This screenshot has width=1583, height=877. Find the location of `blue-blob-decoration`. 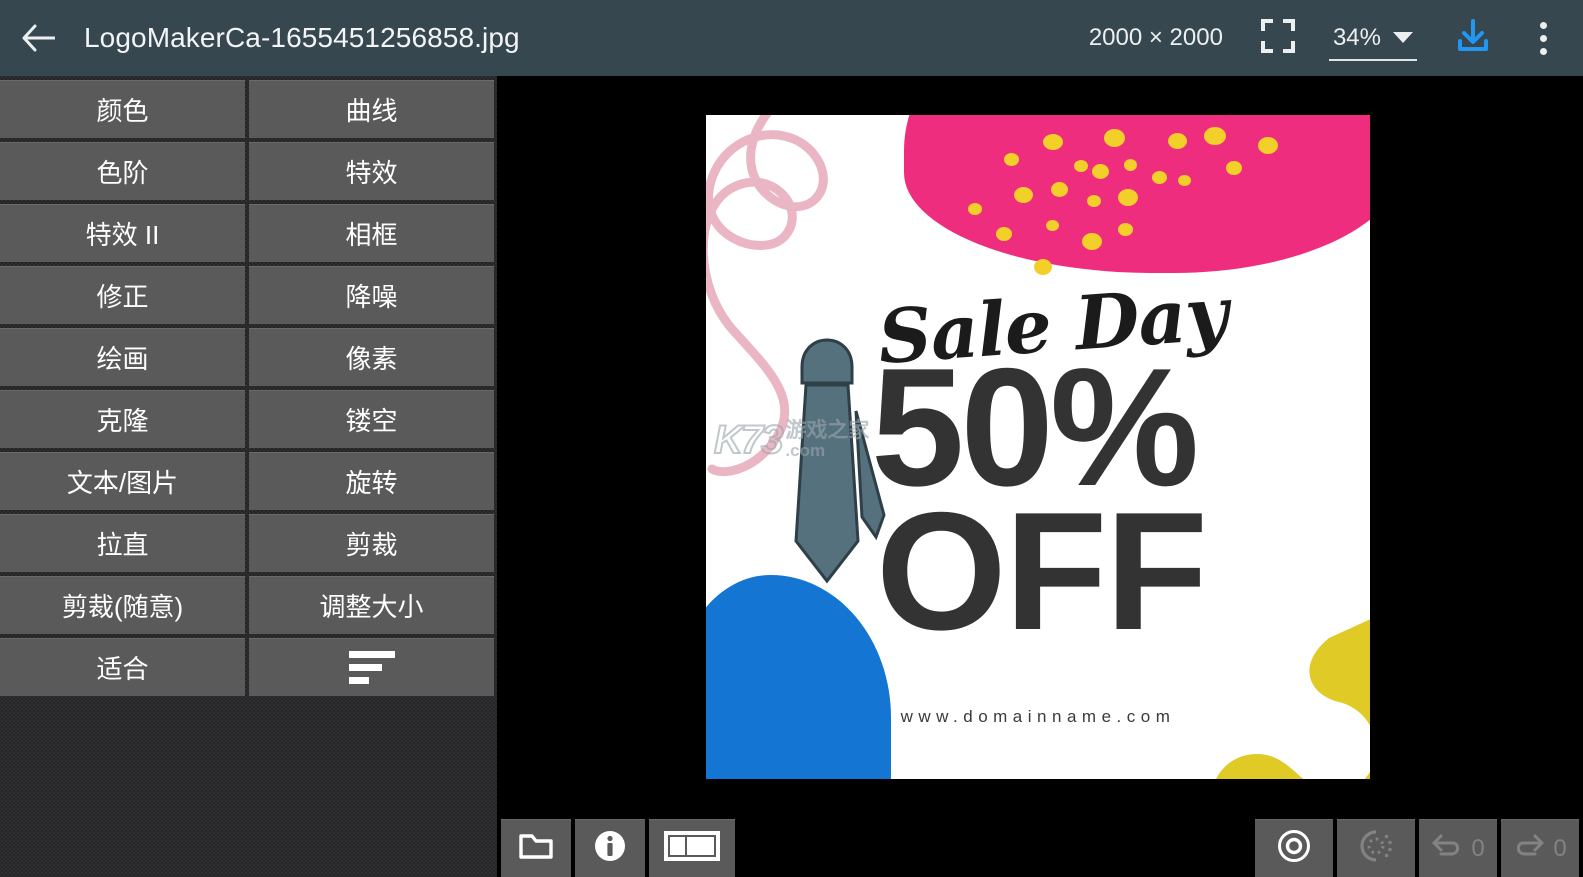

blue-blob-decoration is located at coordinates (798, 677).